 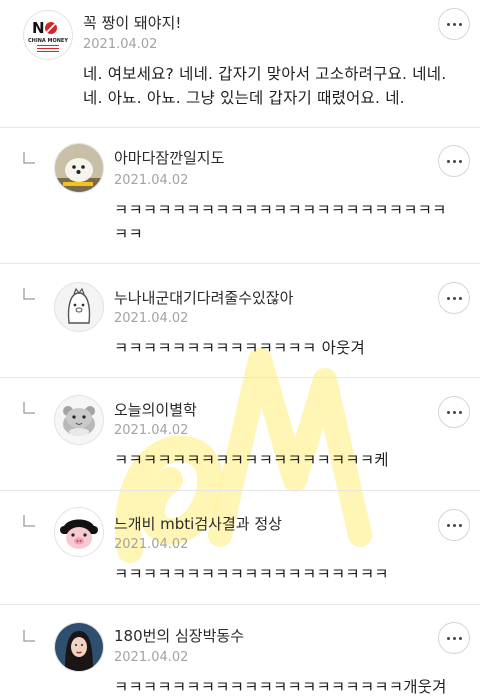 I want to click on comment-text: ㅋㅋㅋㅋㅋㅋㅋㅋㅋㅋㅋㅋㅋㅋㅋㅋㅋㅋㅋㅋㅋㅋㅋㅋㅋ, so click(x=280, y=222).